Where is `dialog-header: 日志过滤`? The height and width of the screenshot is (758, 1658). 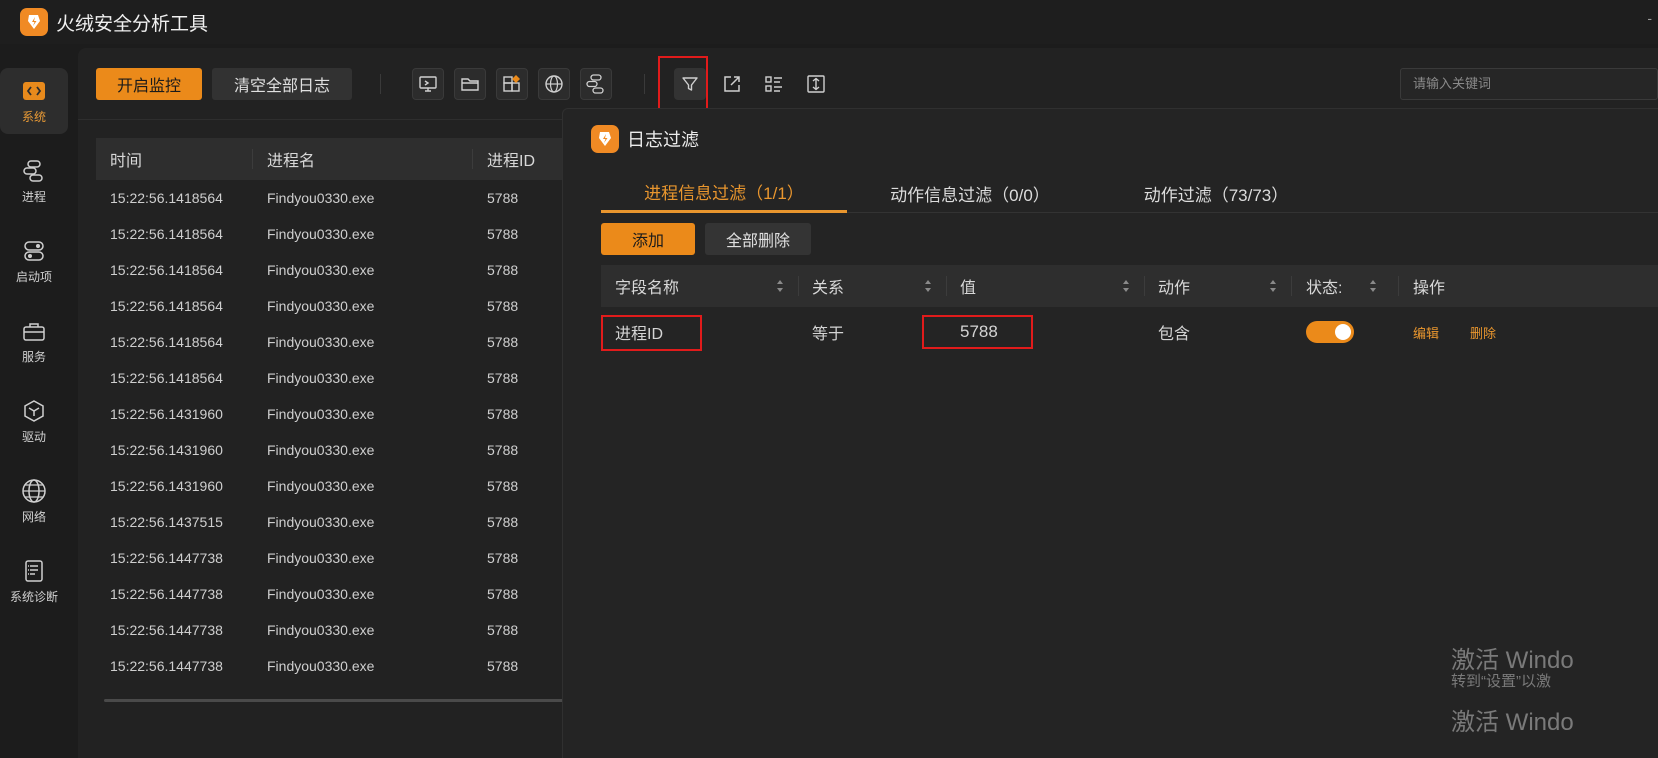
dialog-header: 日志过滤 is located at coordinates (645, 139).